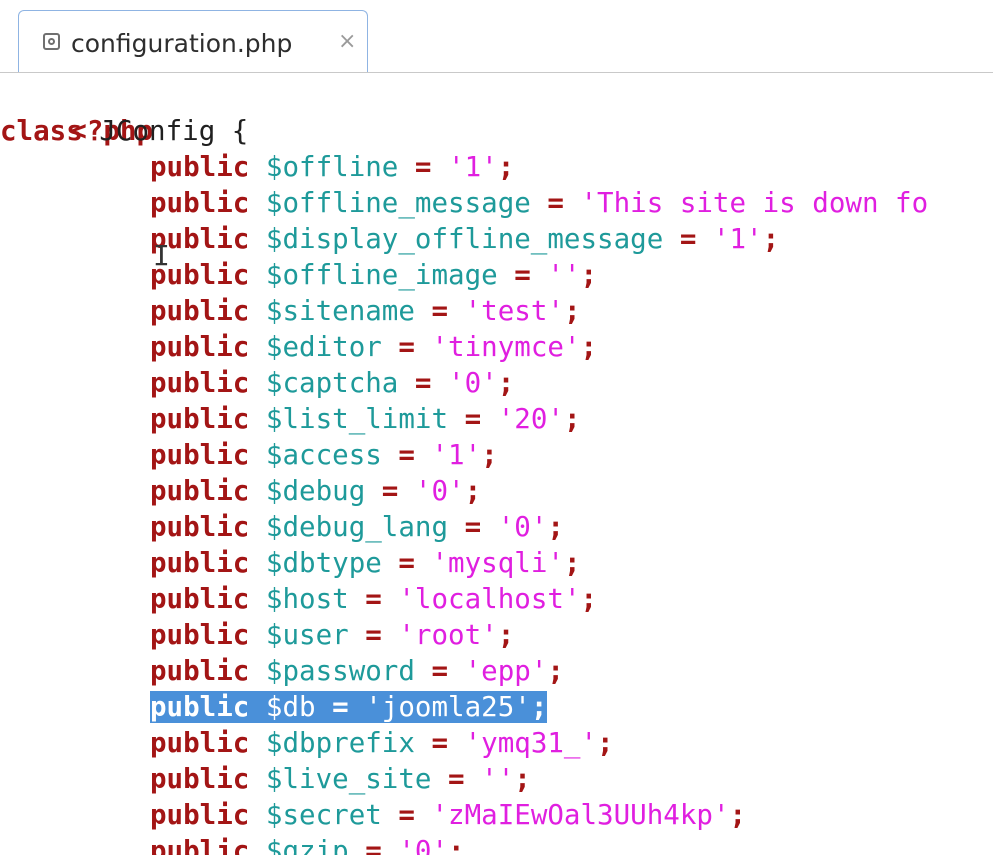 The height and width of the screenshot is (855, 993). I want to click on code-line-property: public $live_site = '';, so click(340, 779).